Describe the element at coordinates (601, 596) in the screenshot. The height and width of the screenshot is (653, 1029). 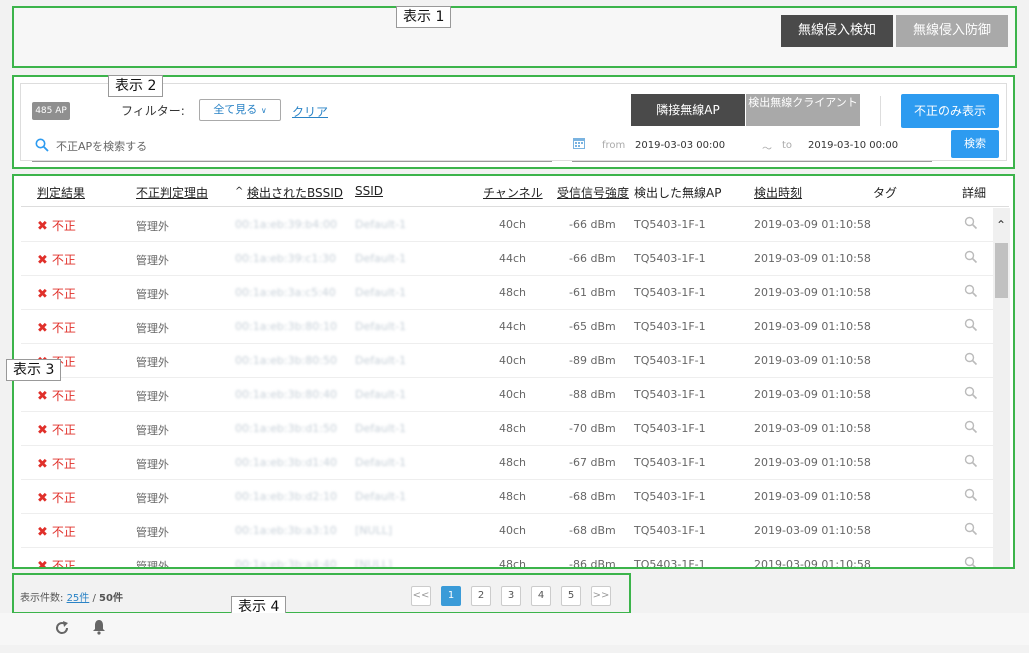
I see `next-page-button: >>` at that location.